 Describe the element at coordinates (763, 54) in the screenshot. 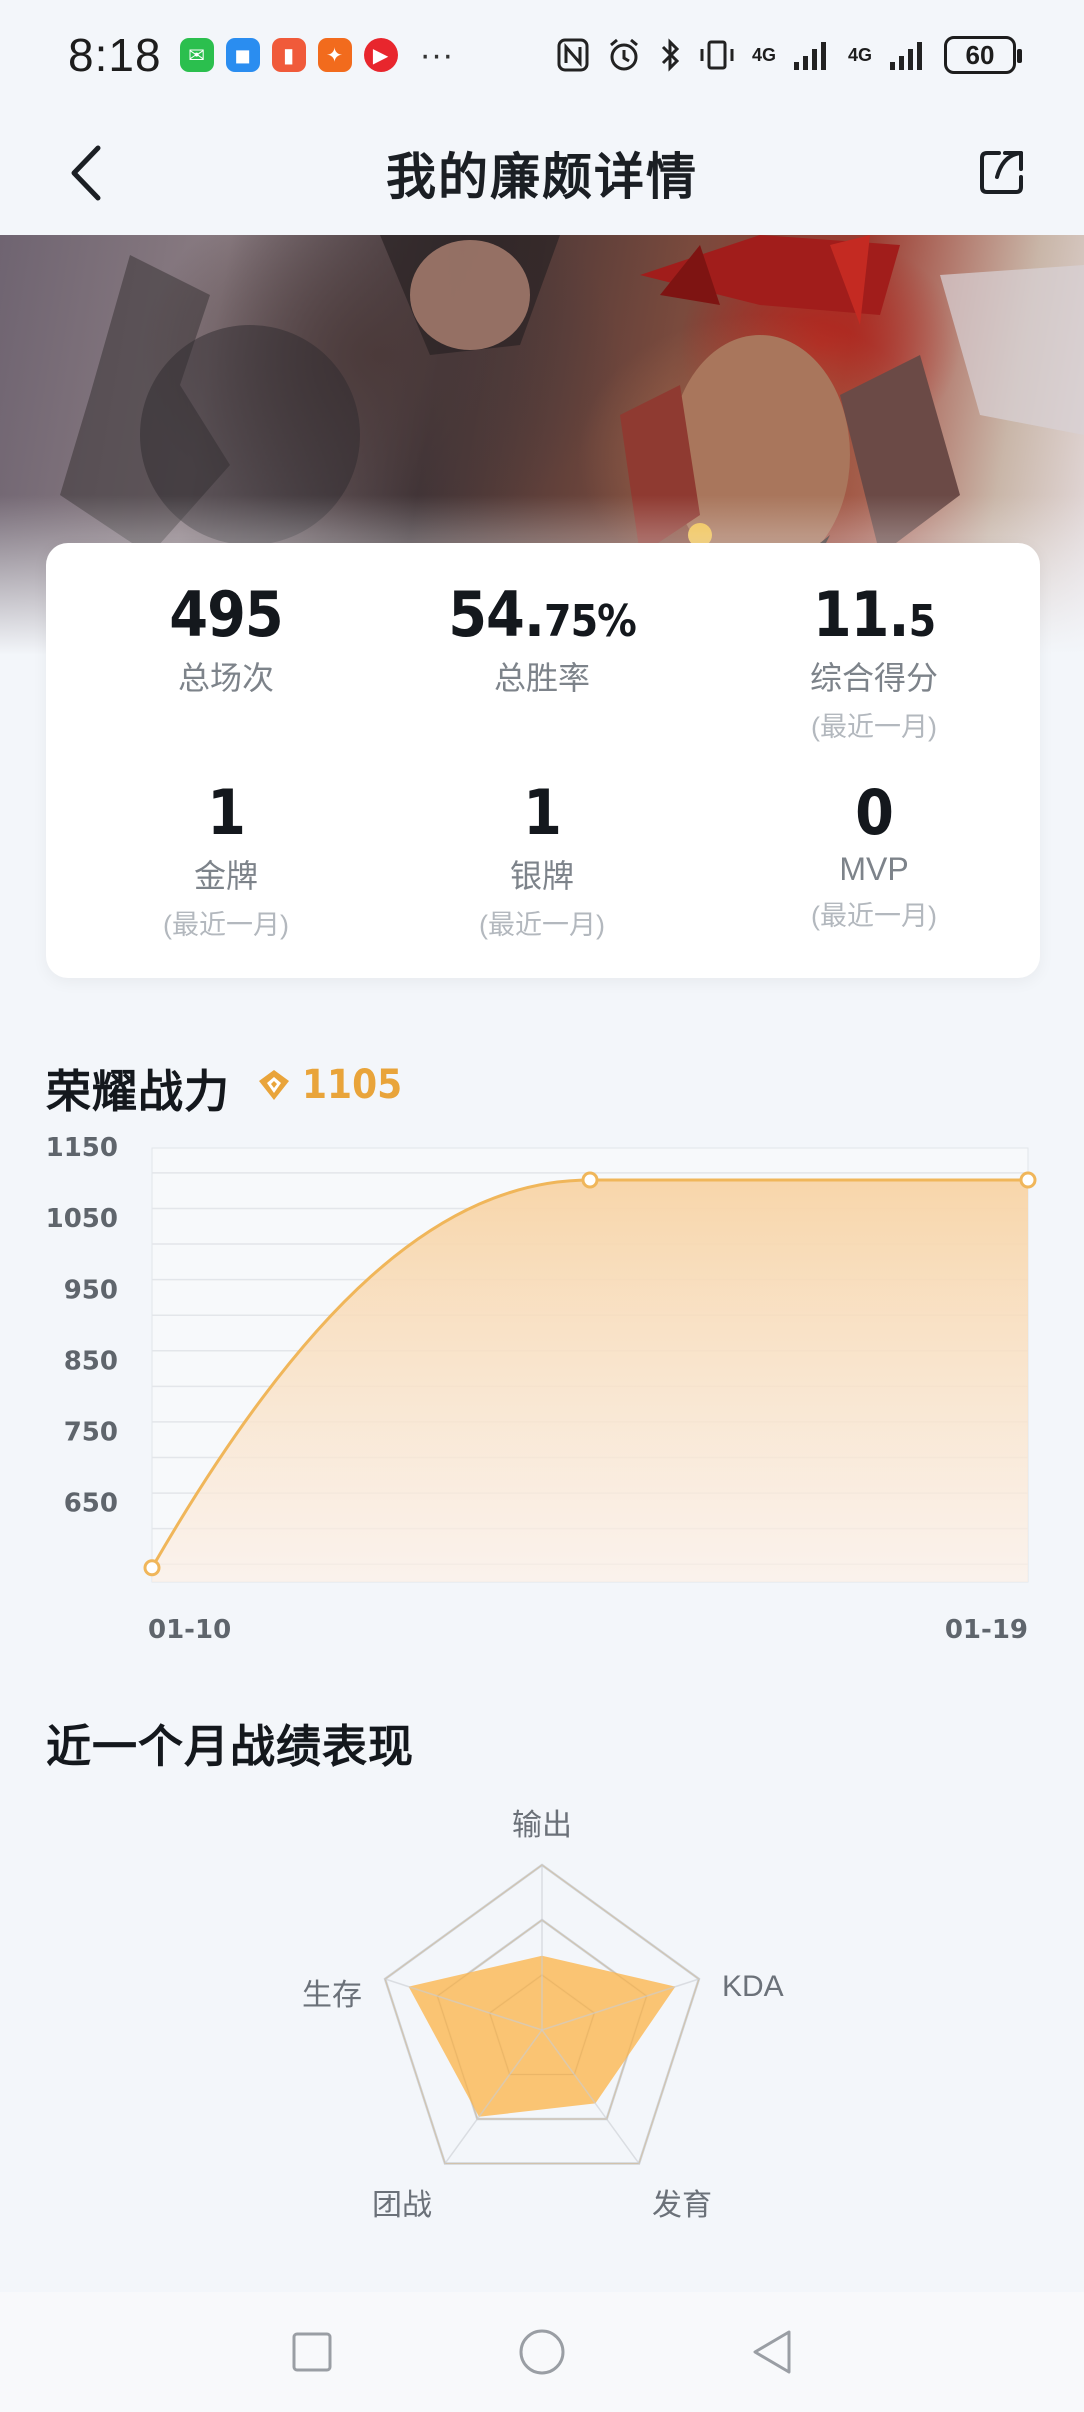

I see `network-type-1: 4G` at that location.